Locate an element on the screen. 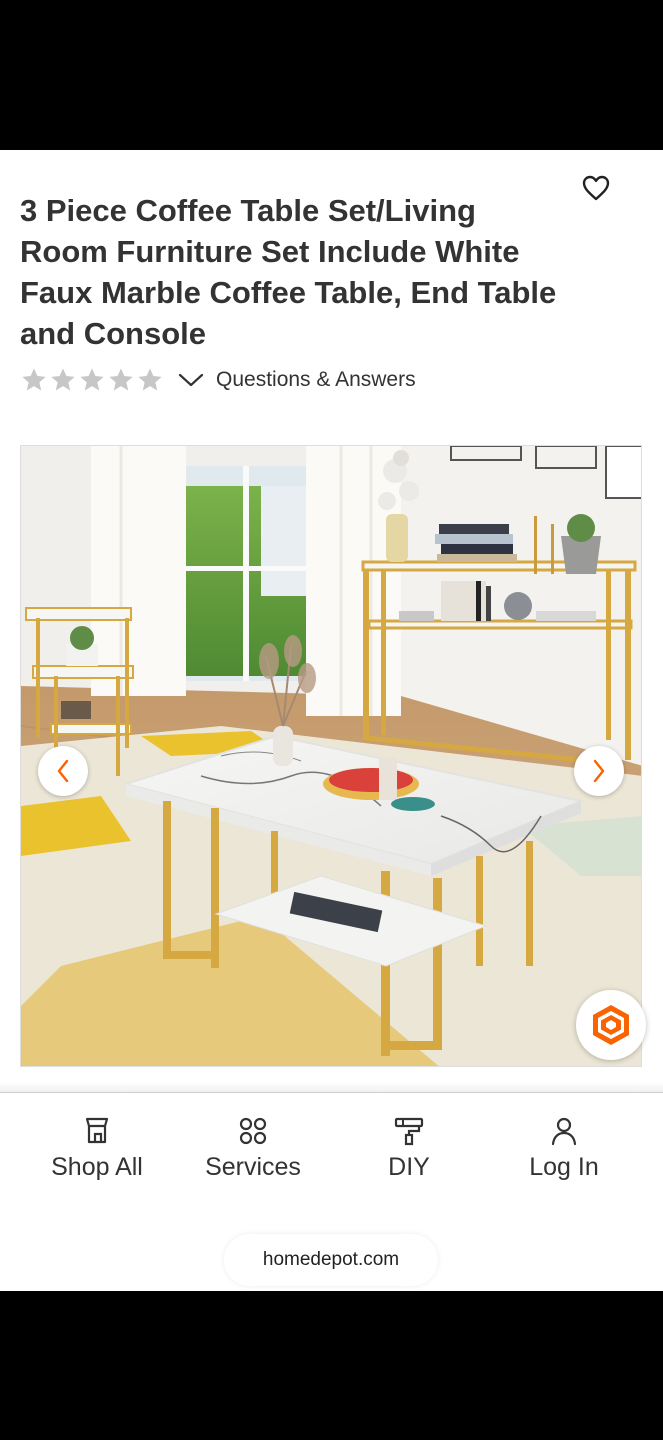 Image resolution: width=663 pixels, height=1440 pixels. favorite-button is located at coordinates (596, 188).